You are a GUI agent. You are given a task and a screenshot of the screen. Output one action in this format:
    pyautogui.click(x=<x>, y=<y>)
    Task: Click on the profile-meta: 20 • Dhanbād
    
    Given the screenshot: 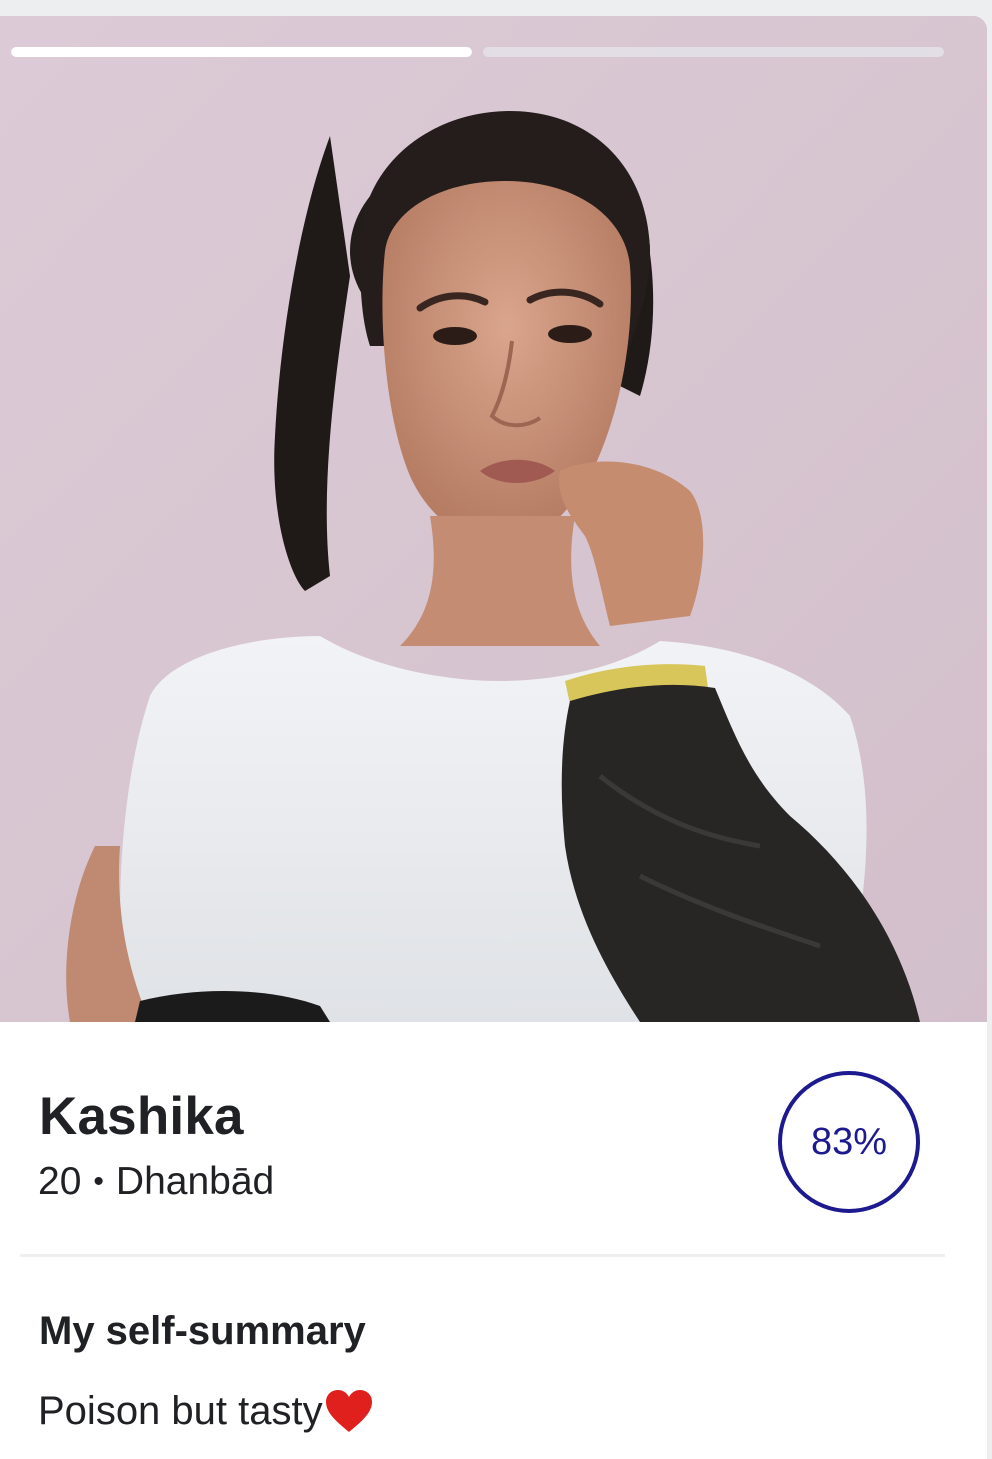 What is the action you would take?
    pyautogui.click(x=156, y=1181)
    